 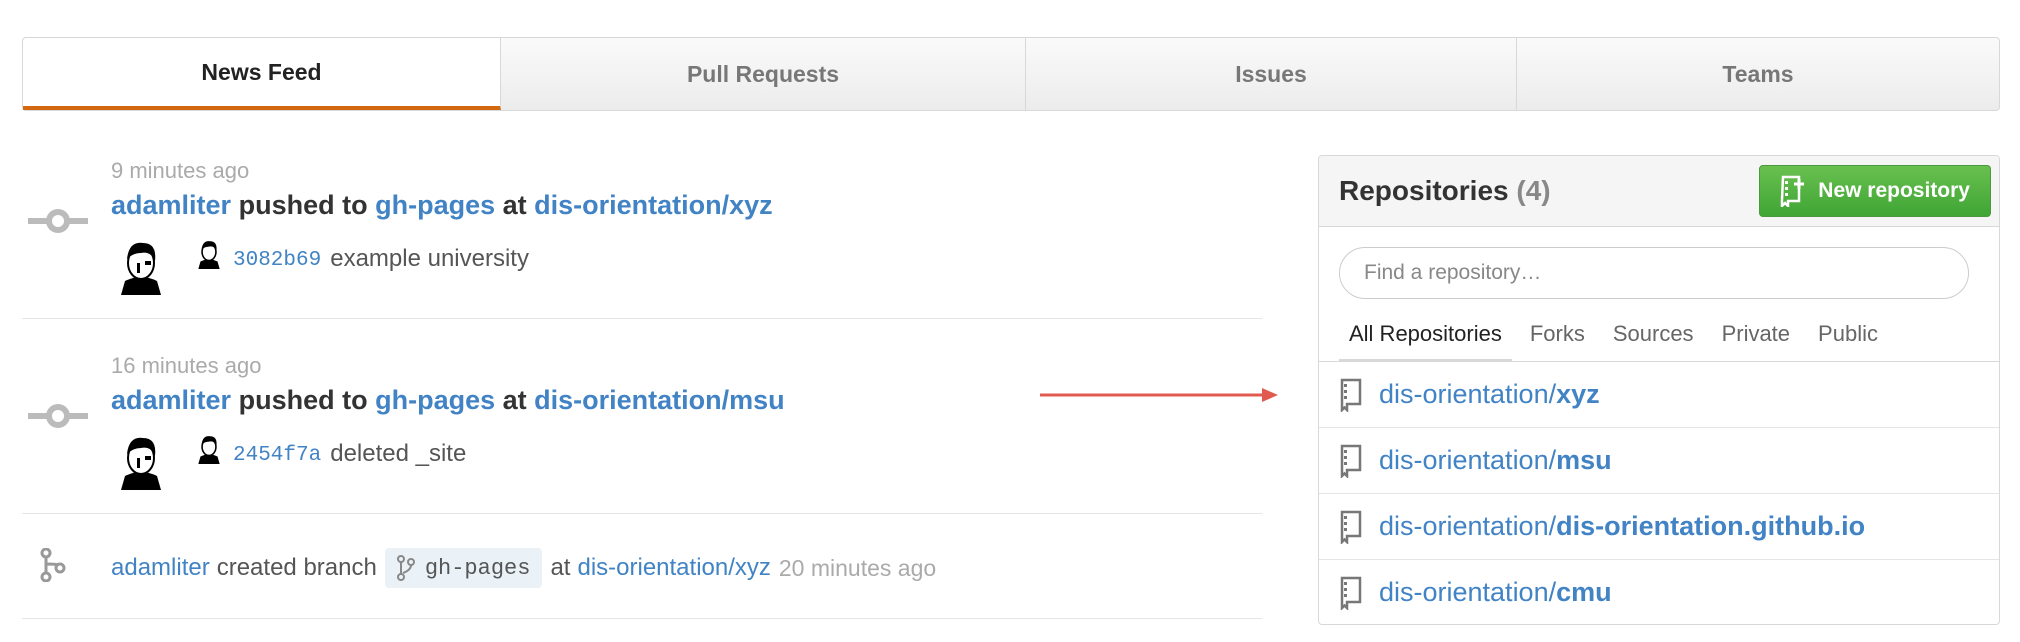 I want to click on branch-chip: gh-pages, so click(x=463, y=568).